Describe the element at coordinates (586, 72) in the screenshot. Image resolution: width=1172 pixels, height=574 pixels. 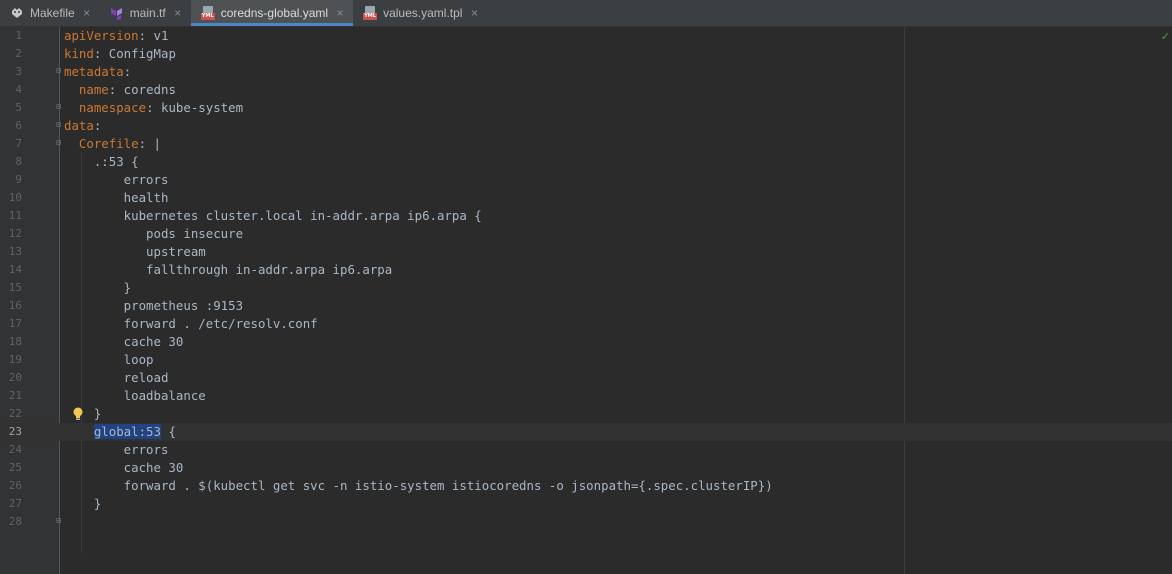
I see `code-line: 3 ⊟ metadata:` at that location.